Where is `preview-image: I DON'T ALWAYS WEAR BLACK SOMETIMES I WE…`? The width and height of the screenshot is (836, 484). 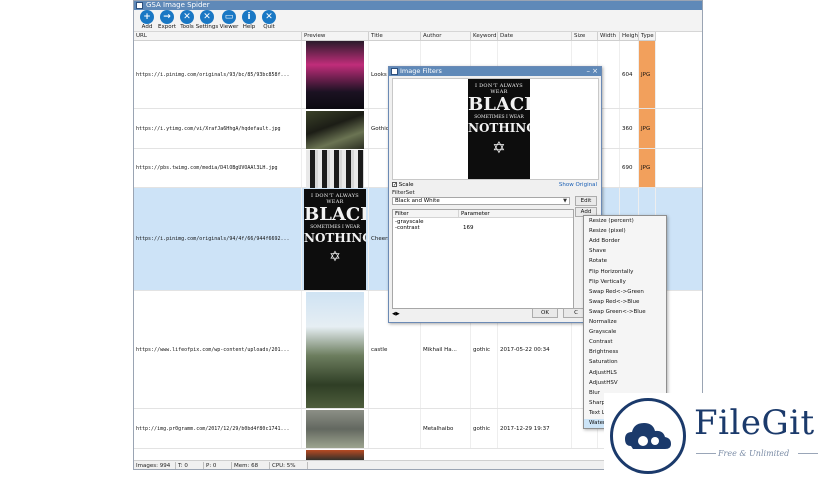
preview-image: I DON'T ALWAYS WEAR BLACK SOMETIMES I WE… is located at coordinates (499, 129).